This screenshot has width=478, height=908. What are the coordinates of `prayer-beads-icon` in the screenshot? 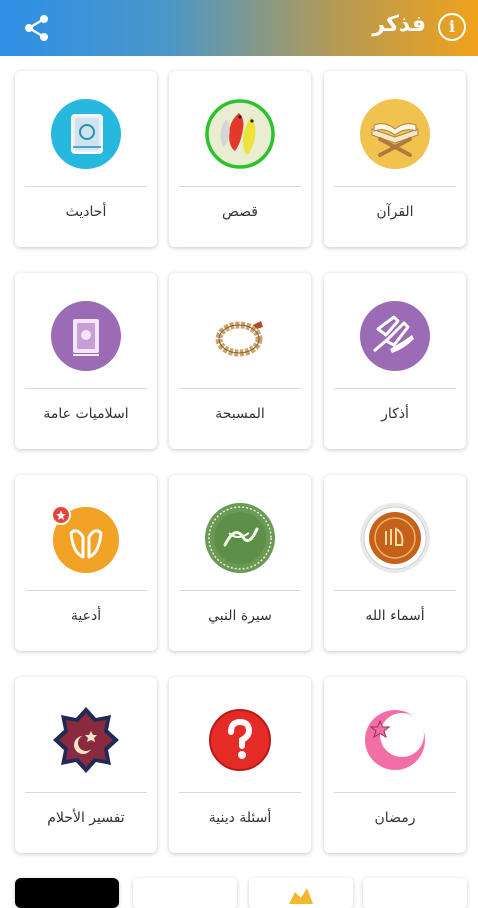 It's located at (239, 339).